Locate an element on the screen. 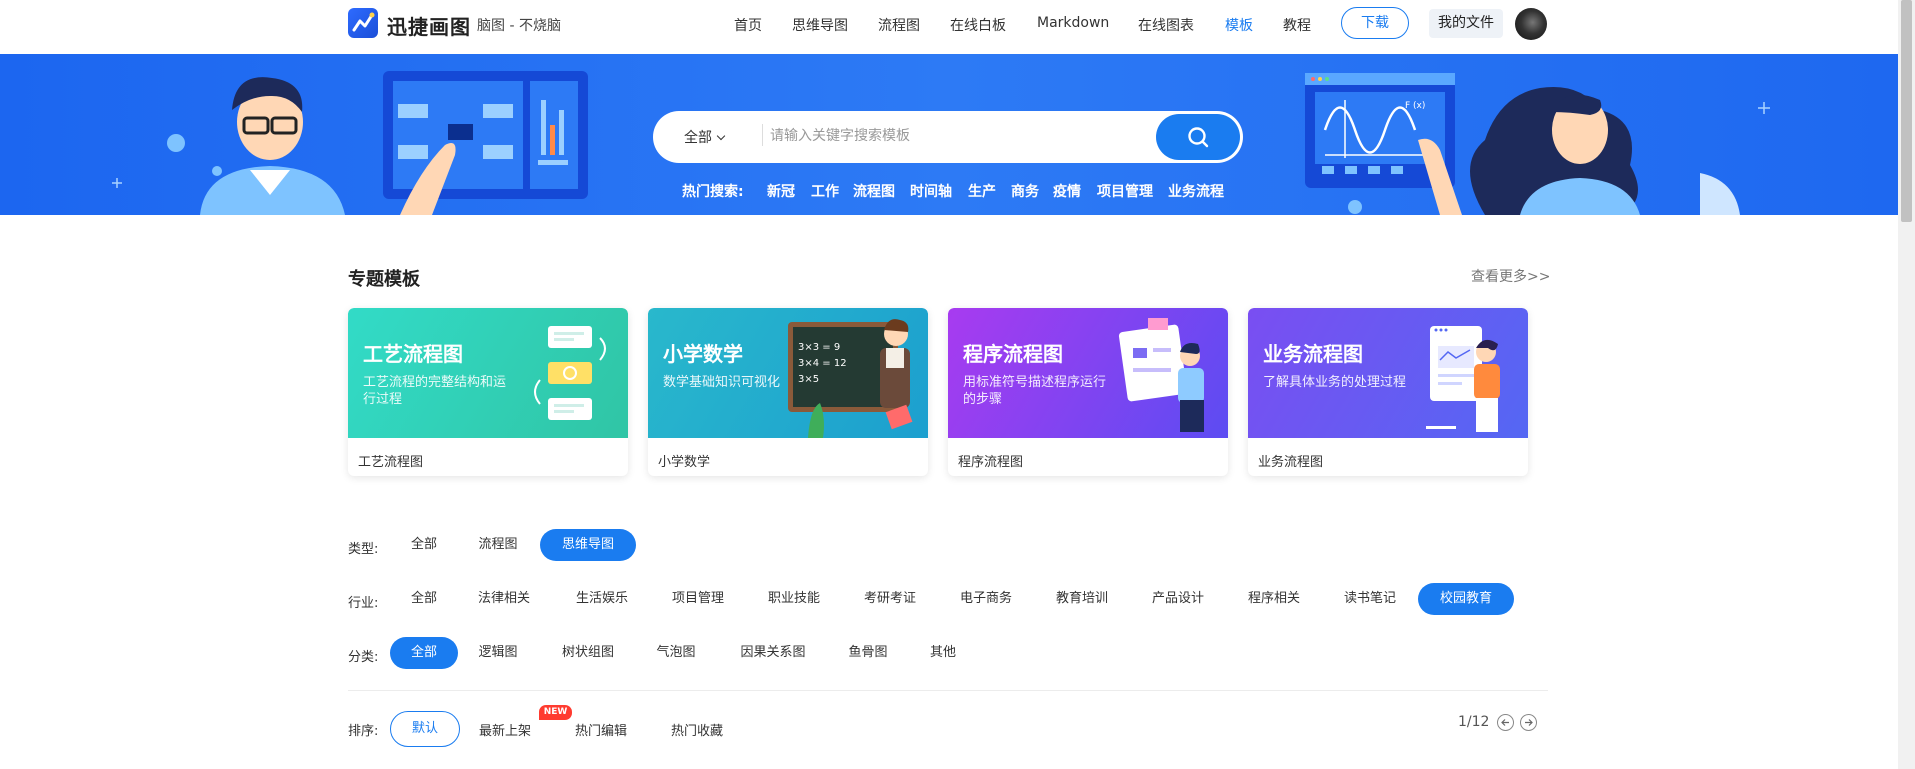  pager-indicator: 1/12 is located at coordinates (1474, 722).